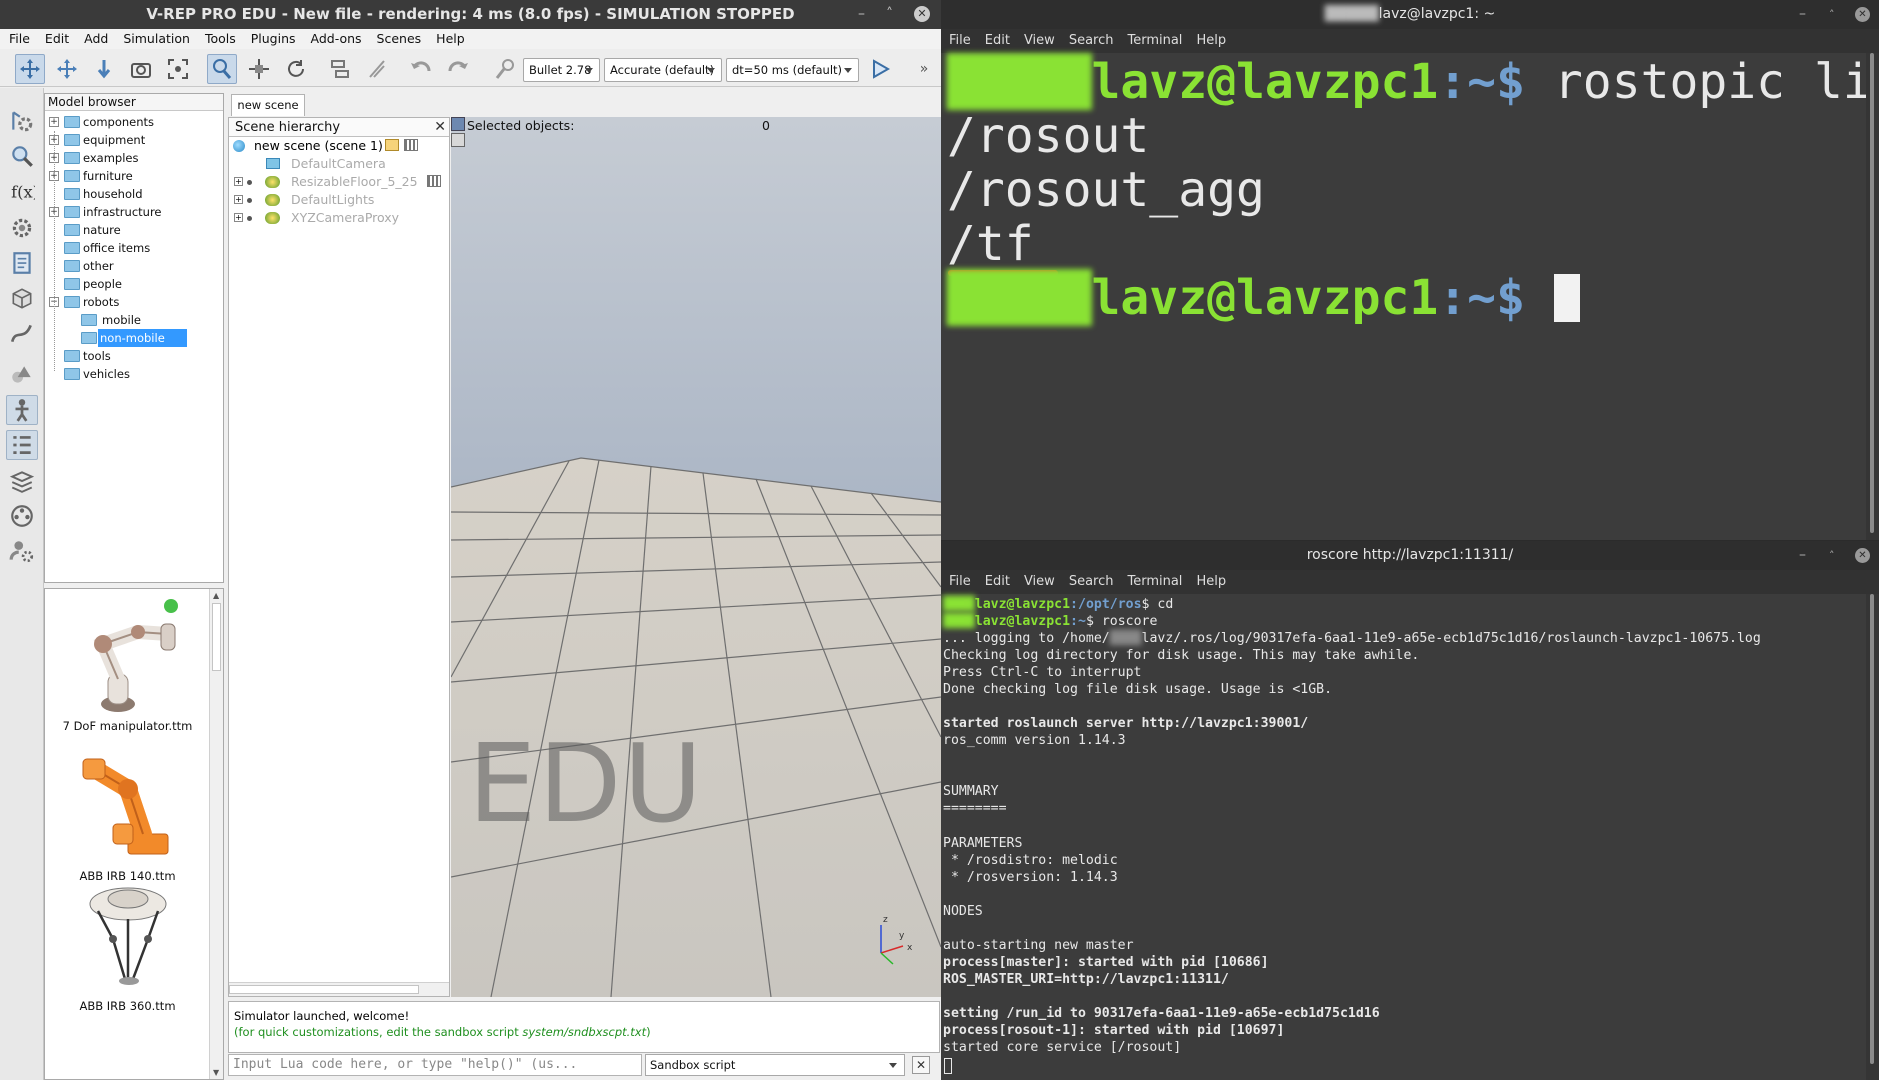 The height and width of the screenshot is (1080, 1879). What do you see at coordinates (792, 70) in the screenshot?
I see `timestep-select: dt=50 ms (default)` at bounding box center [792, 70].